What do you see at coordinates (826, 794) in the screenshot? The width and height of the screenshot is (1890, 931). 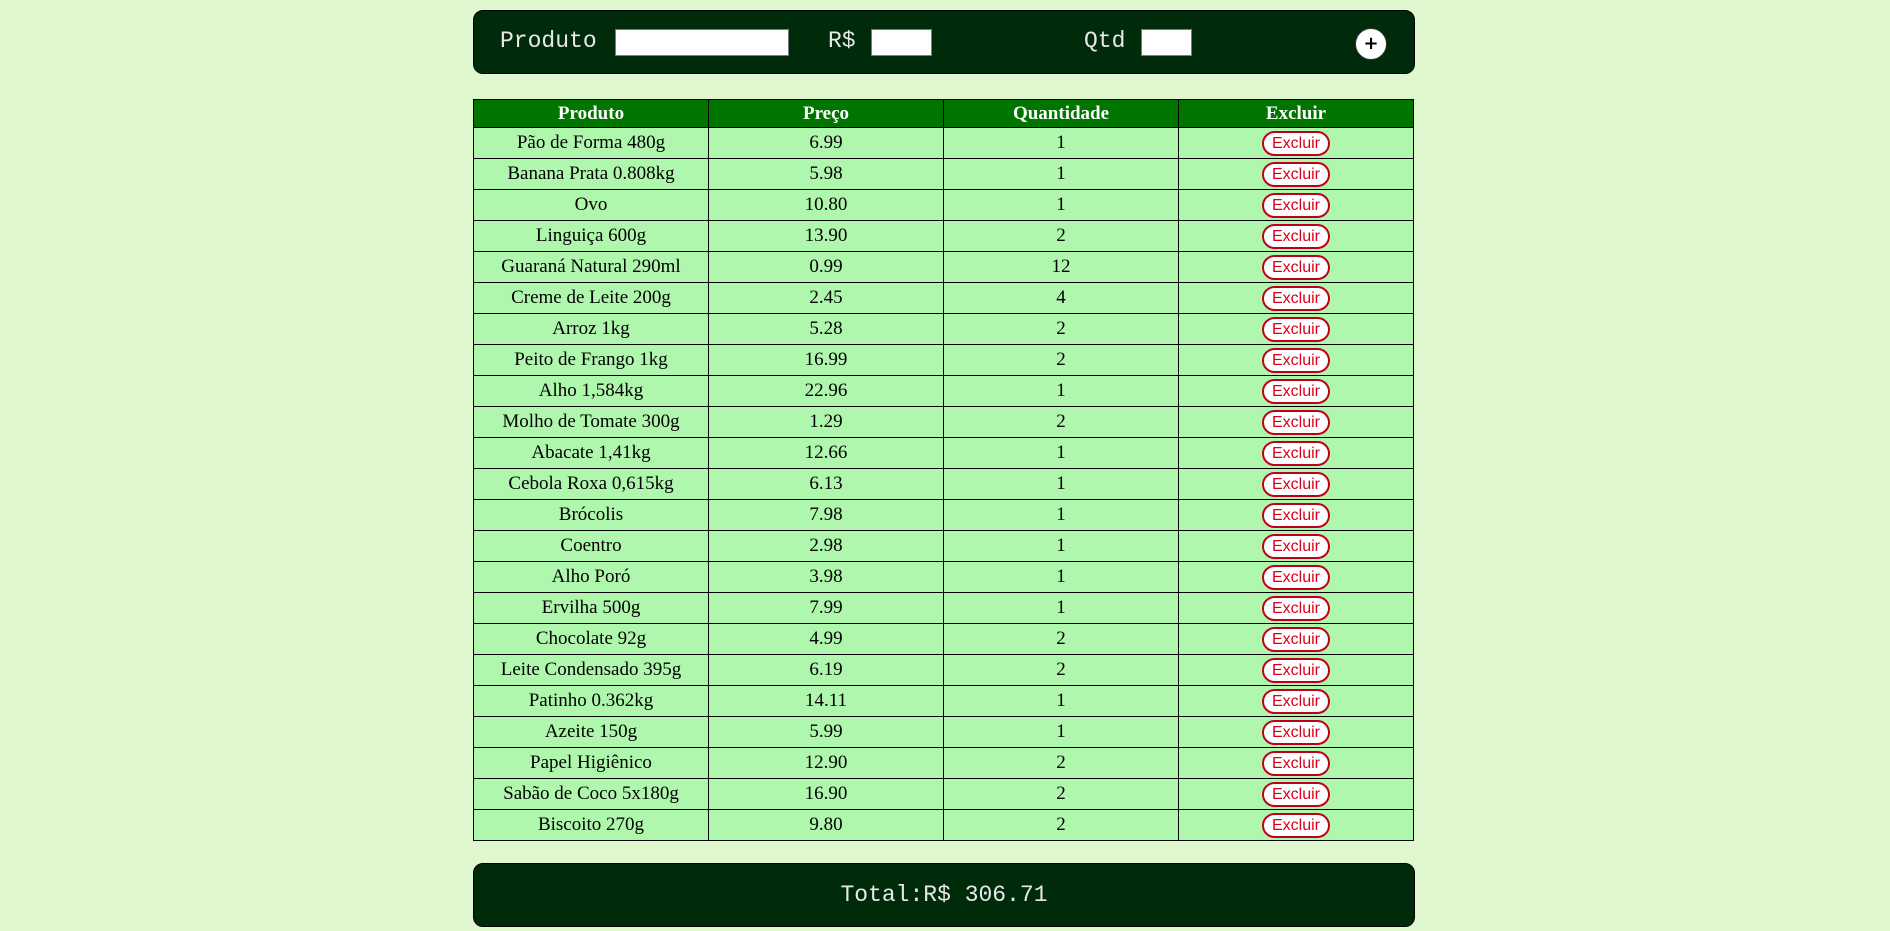 I see `preco-cell: 16.90` at bounding box center [826, 794].